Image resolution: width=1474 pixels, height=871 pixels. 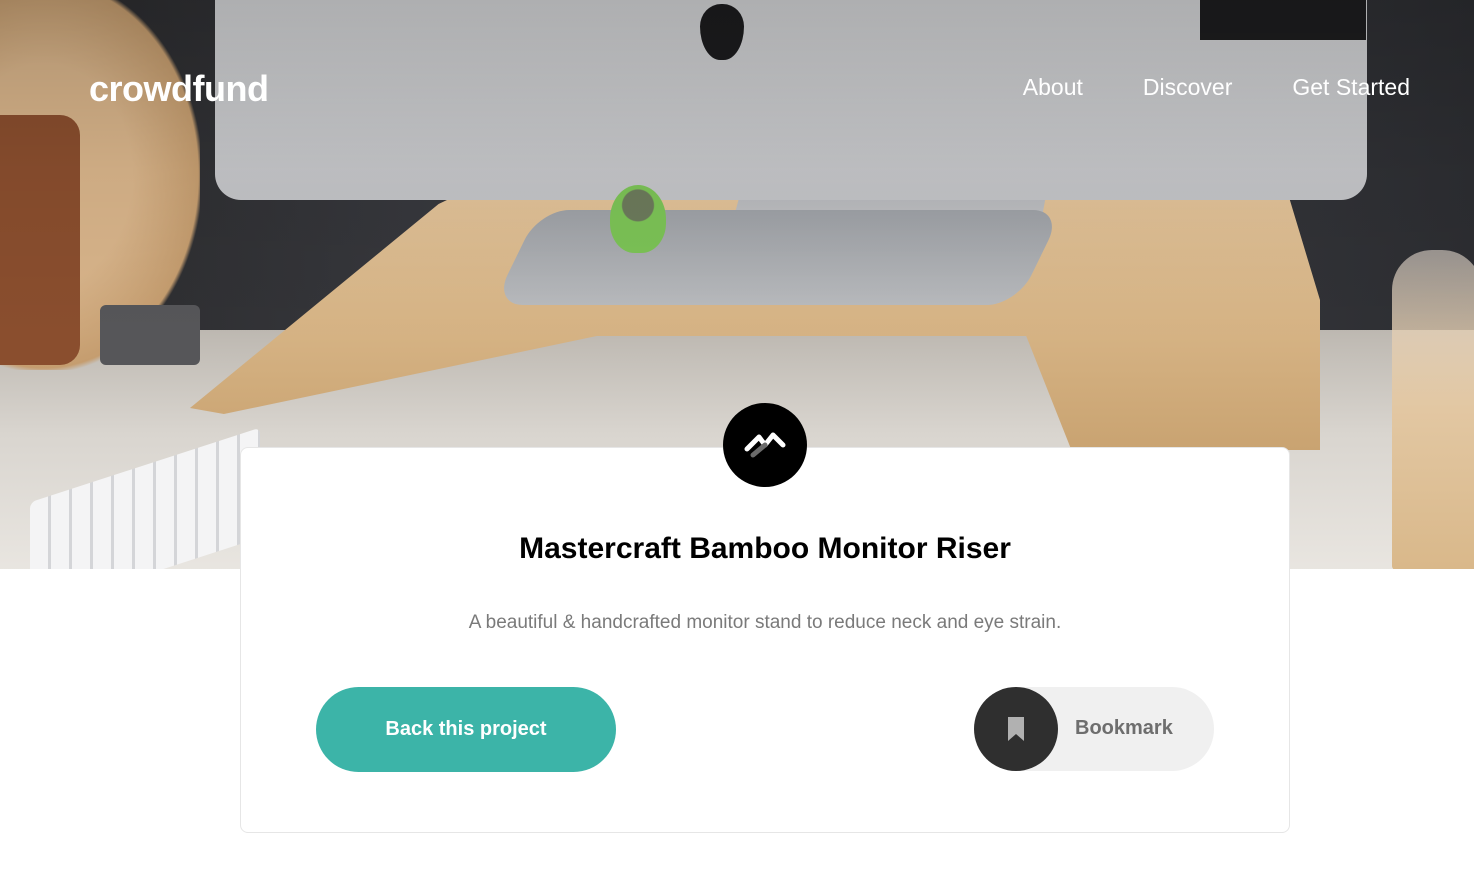 I want to click on bookmark-icon, so click(x=1016, y=729).